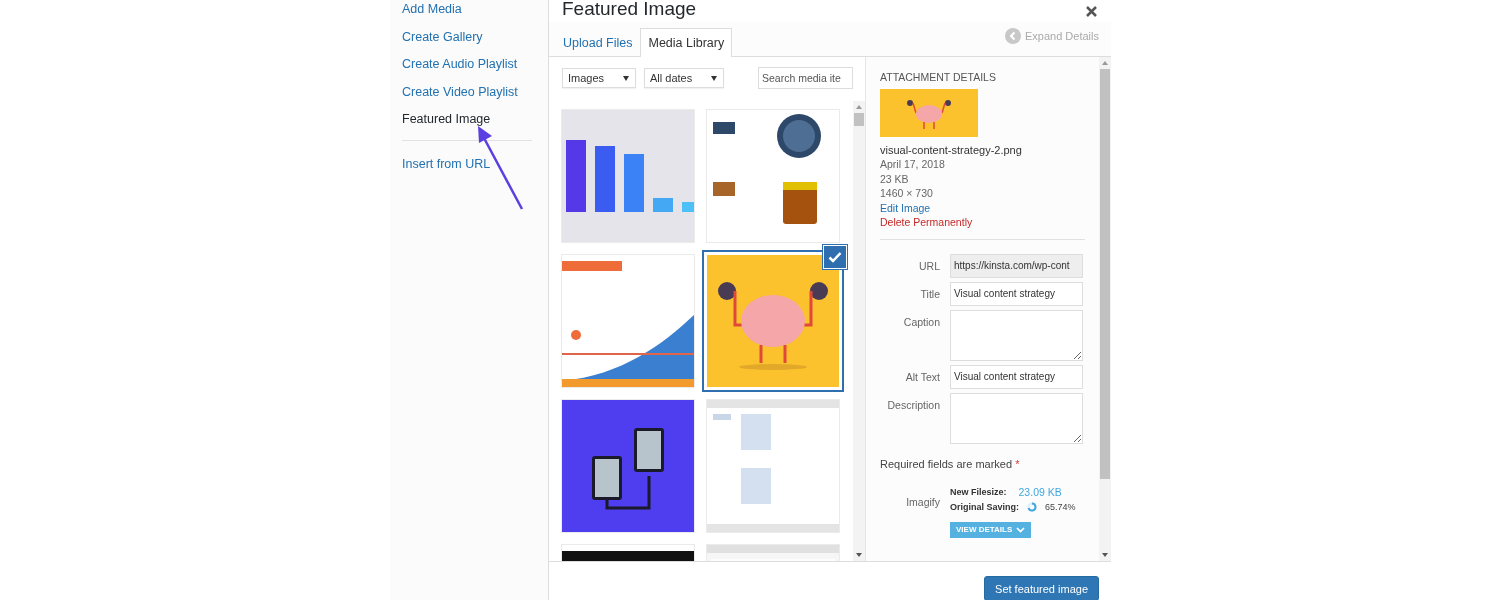 The width and height of the screenshot is (1500, 600). I want to click on upload-date: April 17, 2018, so click(913, 164).